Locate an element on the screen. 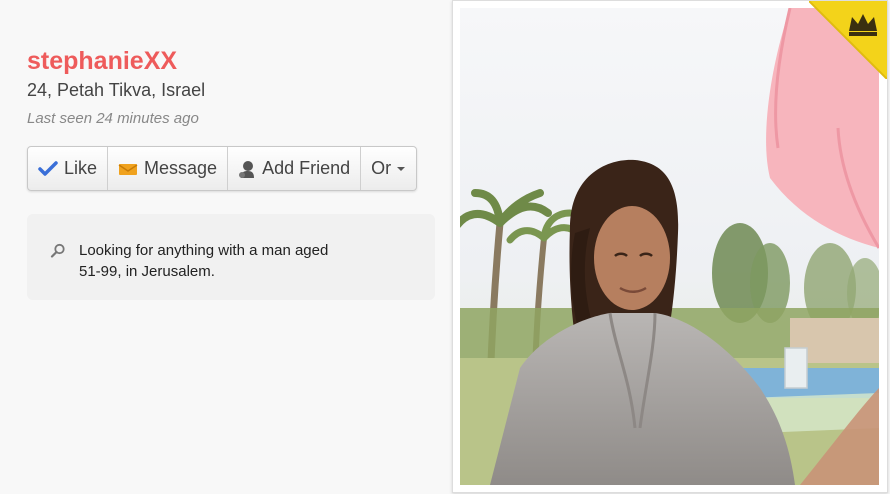 Image resolution: width=890 pixels, height=494 pixels. add-friend-button: Add Friend is located at coordinates (295, 168).